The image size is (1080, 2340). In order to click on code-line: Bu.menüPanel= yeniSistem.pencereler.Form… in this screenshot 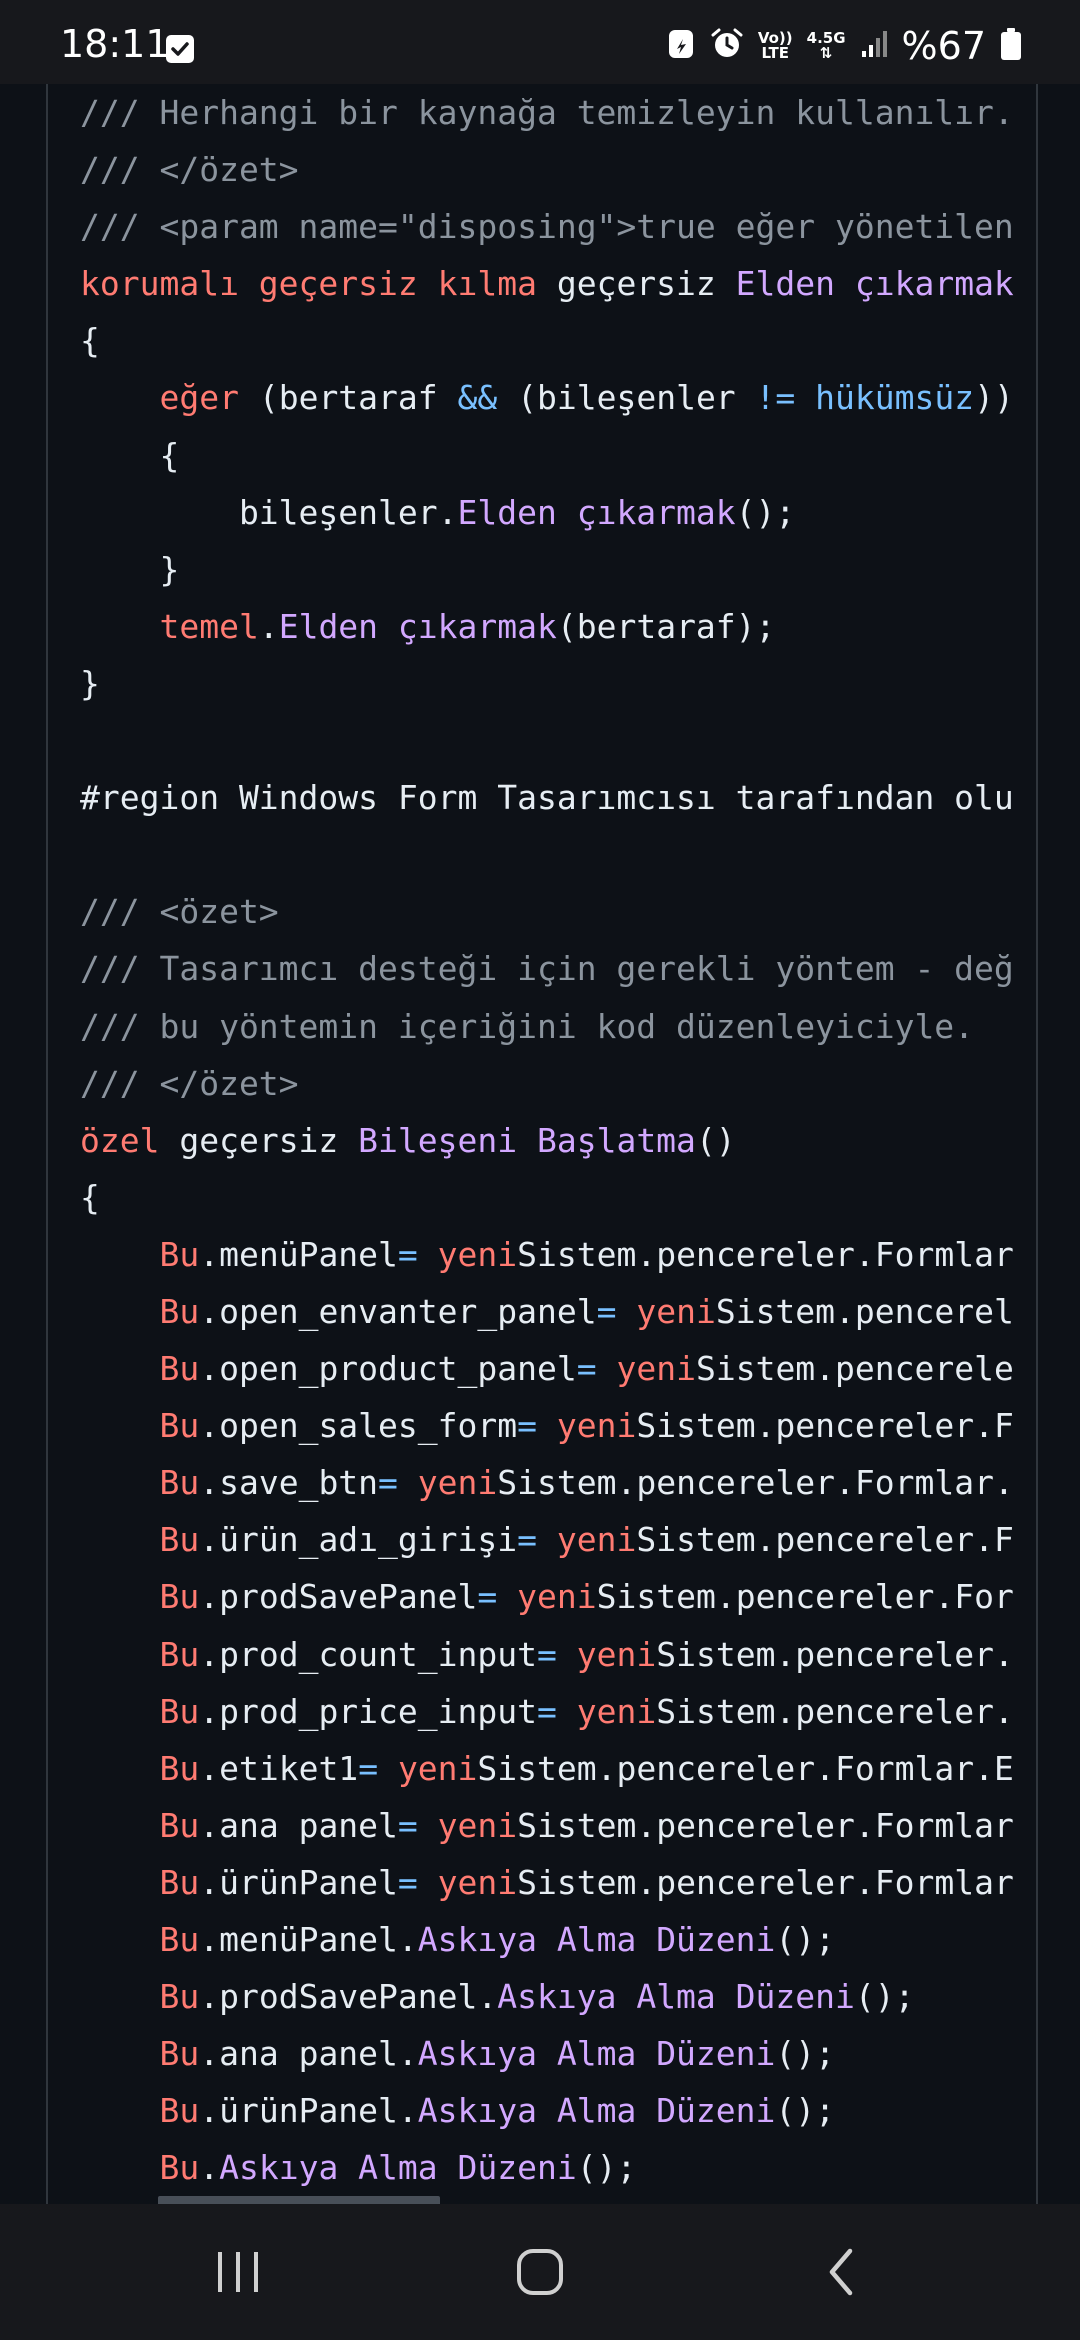, I will do `click(547, 1254)`.